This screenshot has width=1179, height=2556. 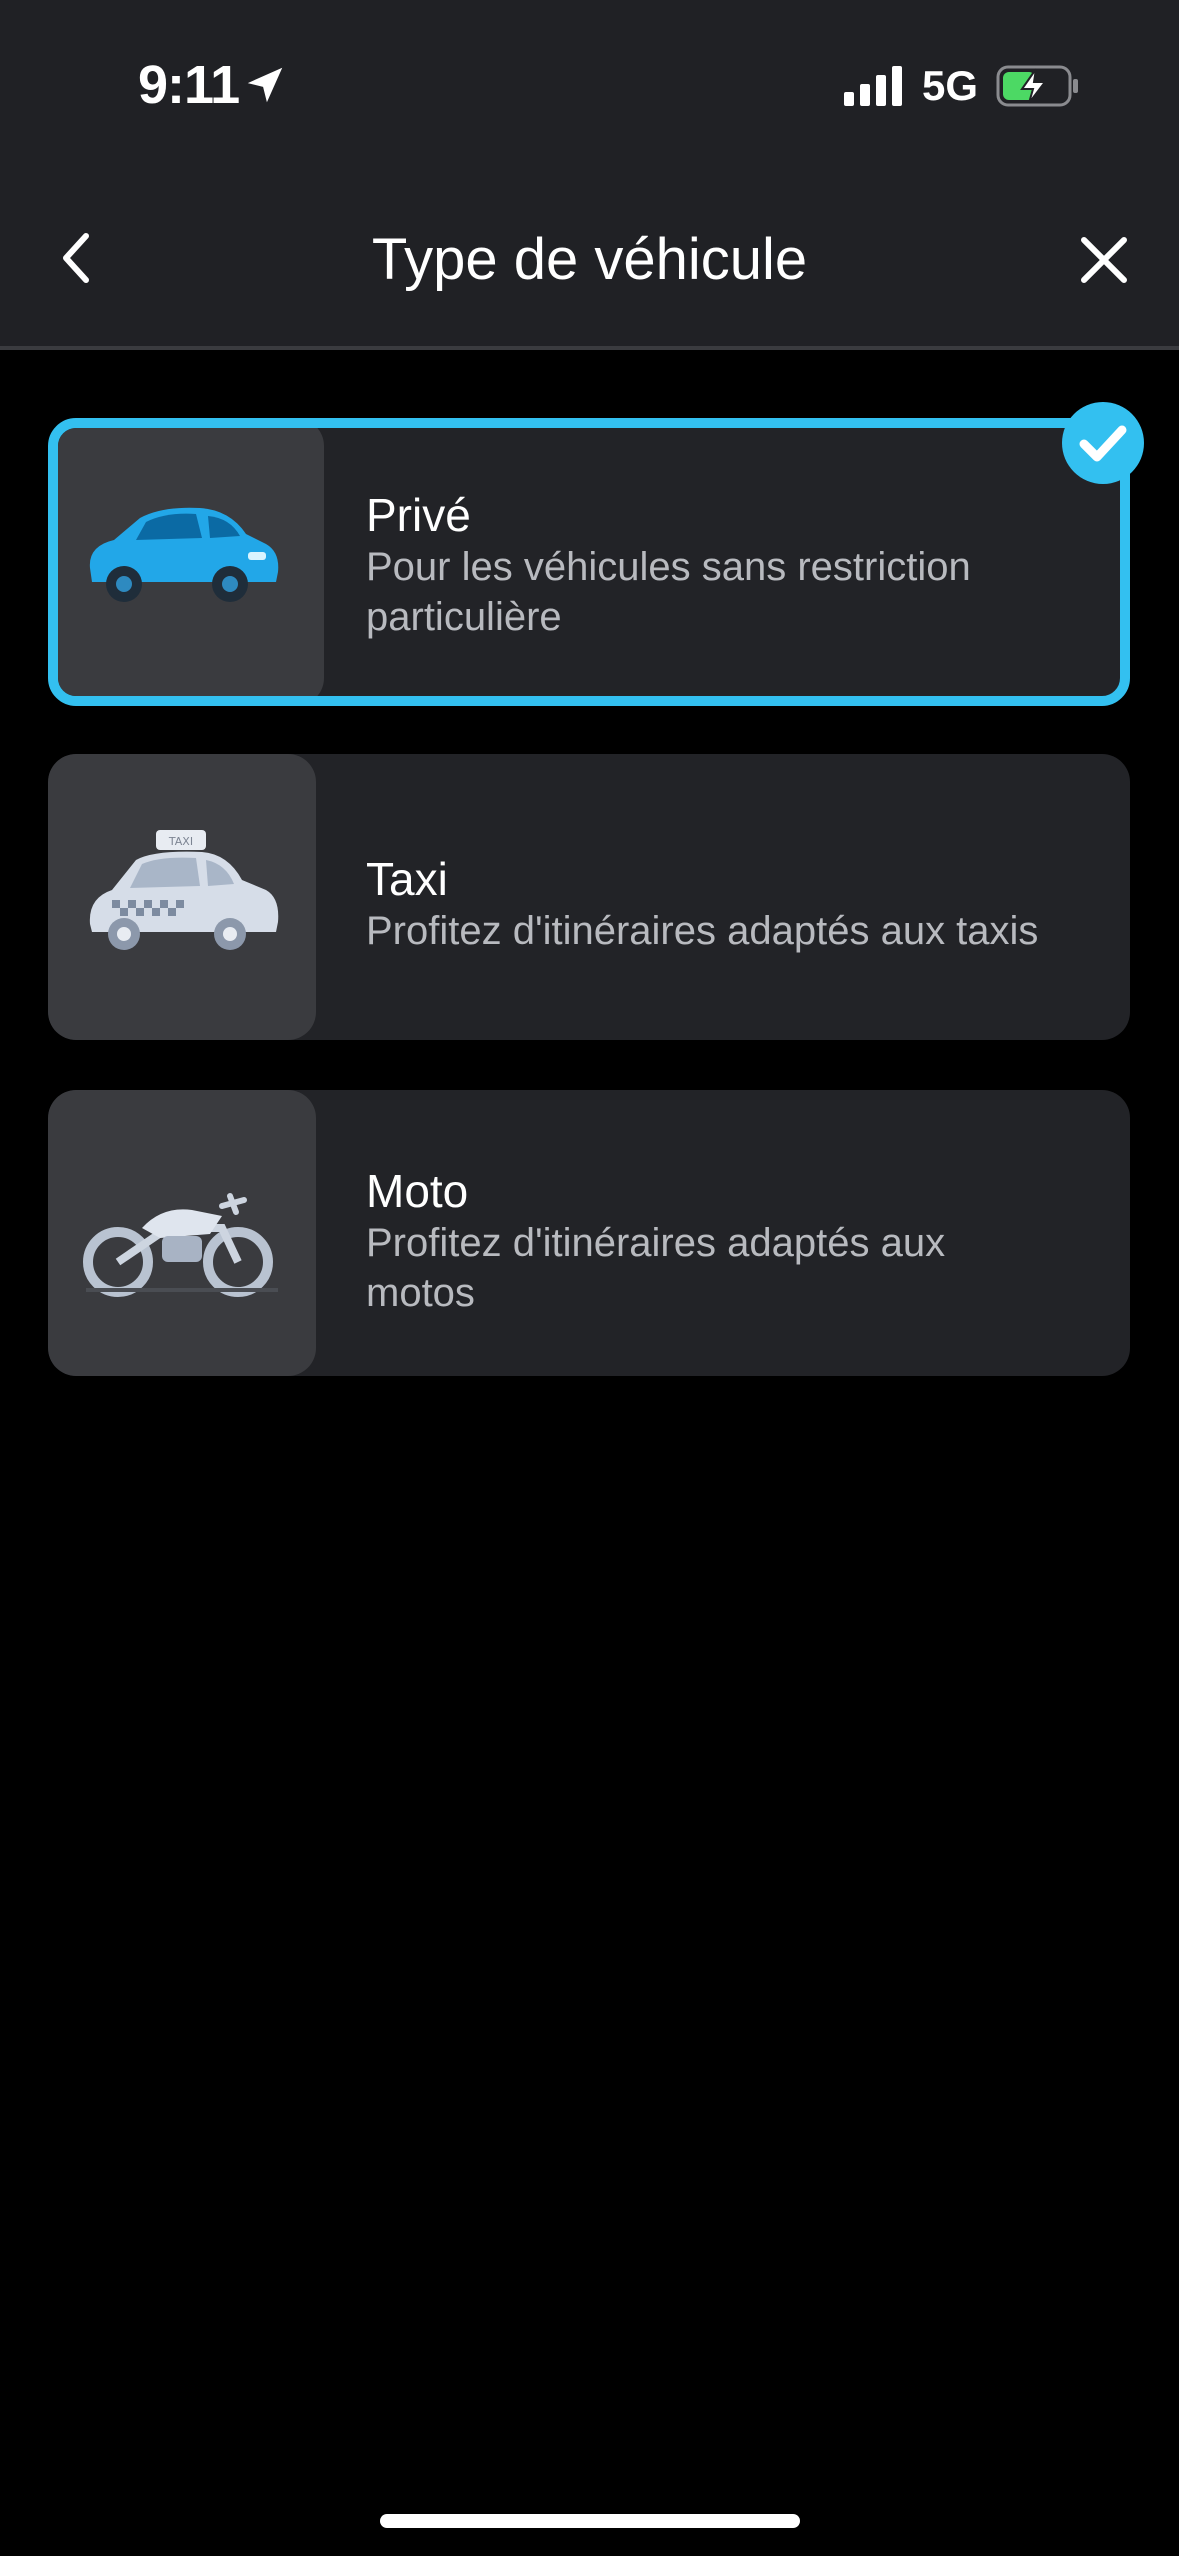 I want to click on option-description: Profitez d'itinéraires adaptés aux taxis, so click(x=702, y=931).